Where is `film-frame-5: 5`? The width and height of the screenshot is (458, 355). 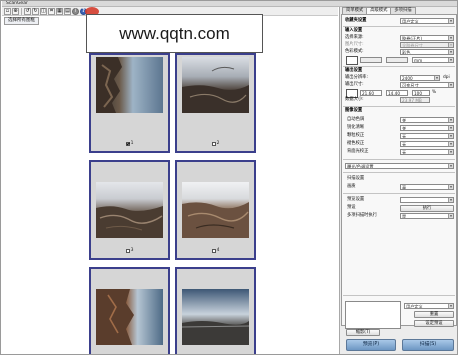 film-frame-5: 5 is located at coordinates (129, 310).